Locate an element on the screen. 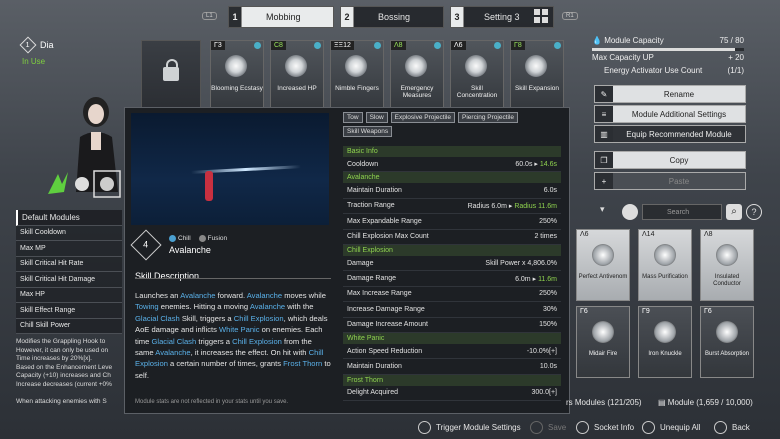 Image resolution: width=780 pixels, height=439 pixels. skill-tags: Chill Fusion is located at coordinates (198, 239).